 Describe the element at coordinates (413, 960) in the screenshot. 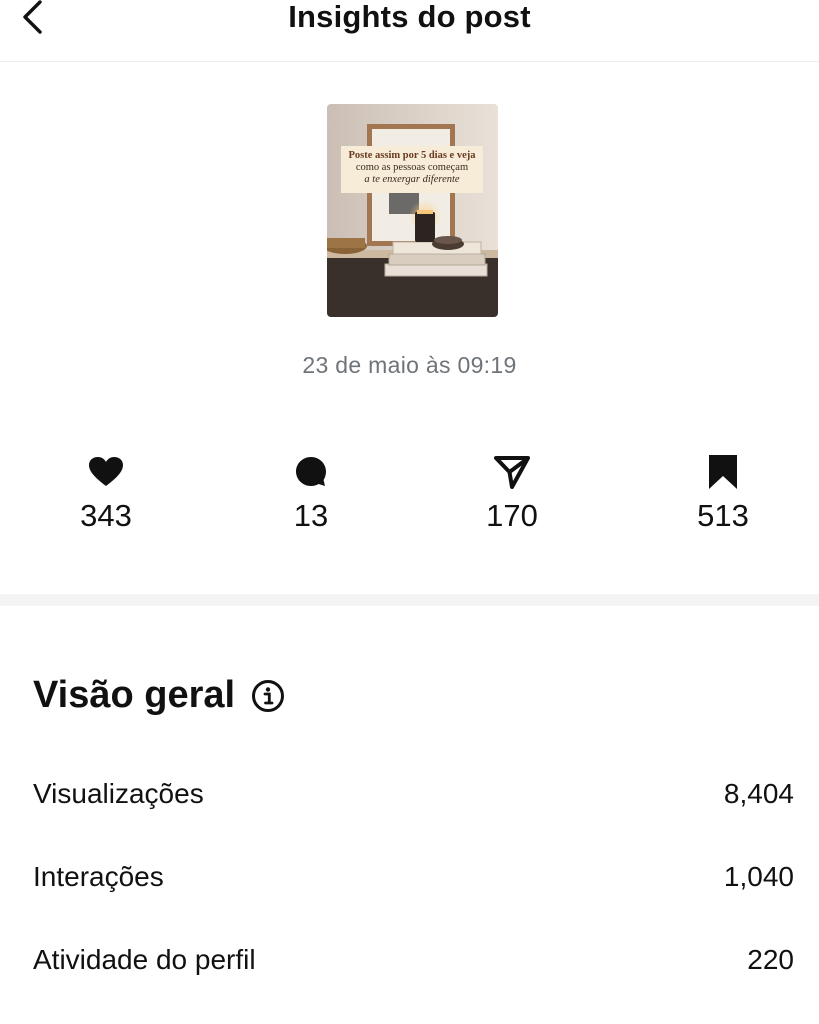

I see `overview-row-profile-activity: Atividade do perfil 220` at that location.